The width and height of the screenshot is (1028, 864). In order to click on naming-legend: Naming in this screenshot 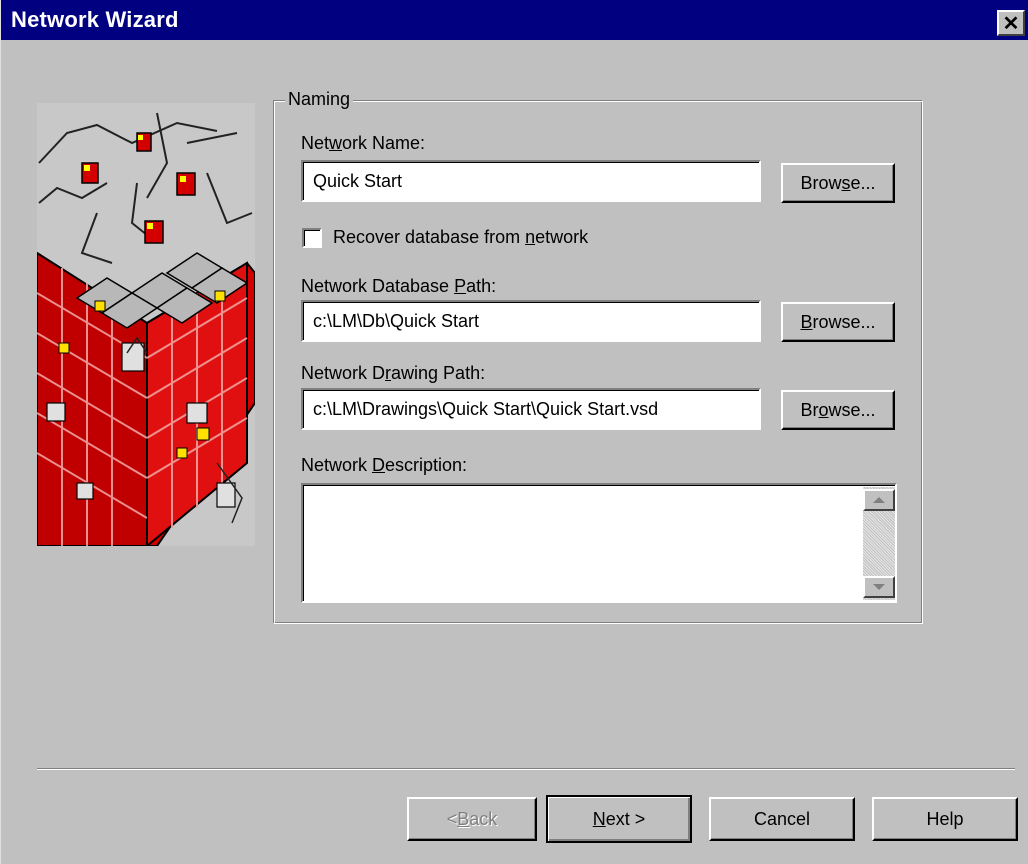, I will do `click(319, 99)`.